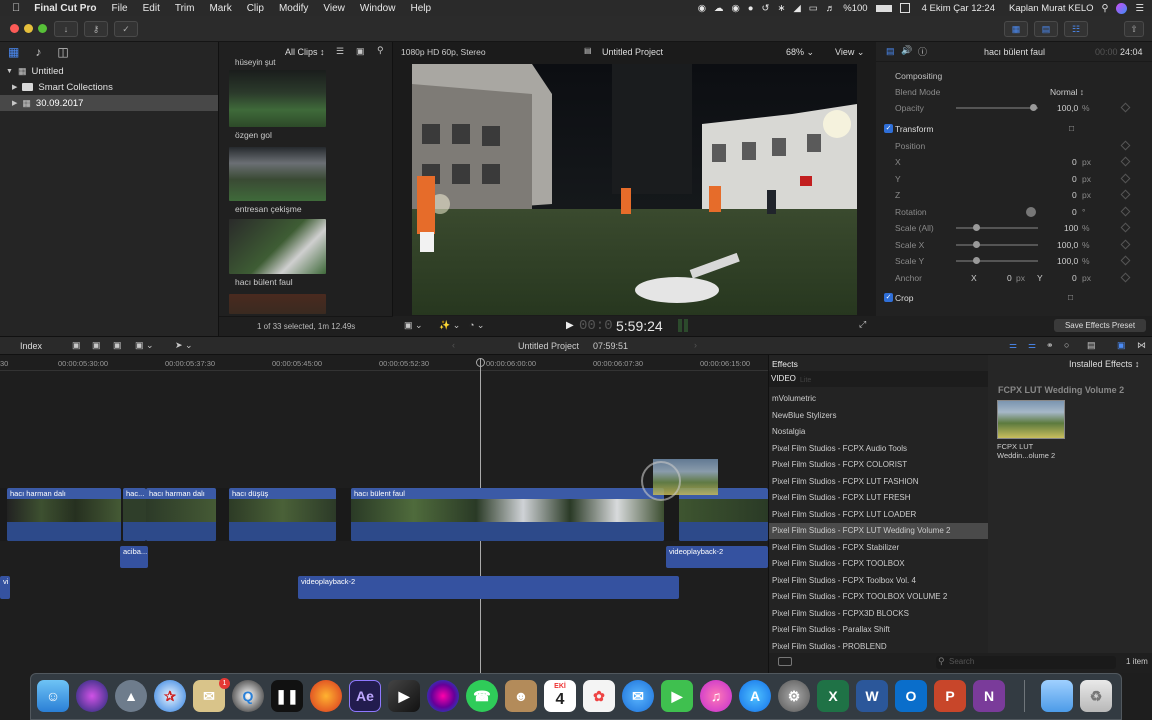  What do you see at coordinates (66, 29) in the screenshot?
I see `import-button: ↓` at bounding box center [66, 29].